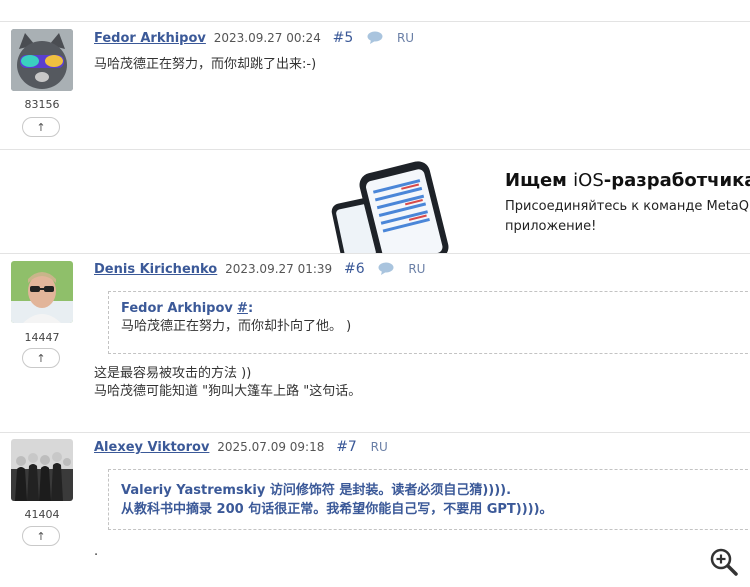  What do you see at coordinates (435, 309) in the screenshot?
I see `quote-header: Fedor Arkhipov #:` at bounding box center [435, 309].